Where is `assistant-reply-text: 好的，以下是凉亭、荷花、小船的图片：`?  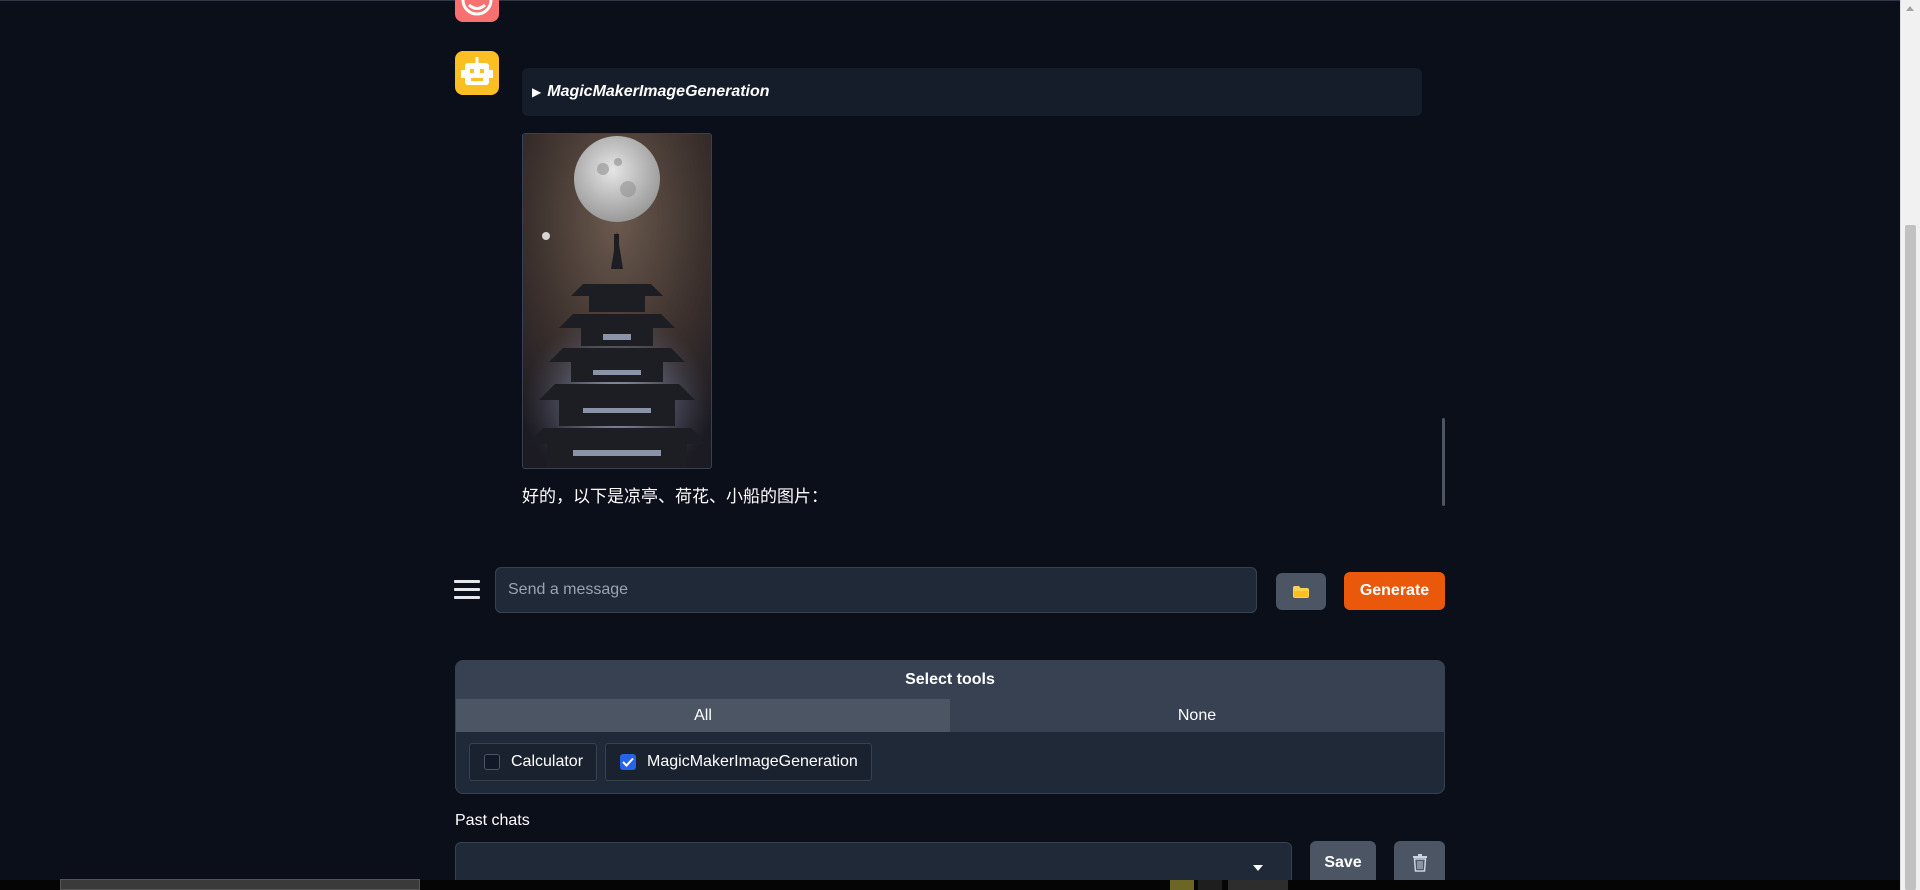 assistant-reply-text: 好的，以下是凉亭、荷花、小船的图片： is located at coordinates (675, 496).